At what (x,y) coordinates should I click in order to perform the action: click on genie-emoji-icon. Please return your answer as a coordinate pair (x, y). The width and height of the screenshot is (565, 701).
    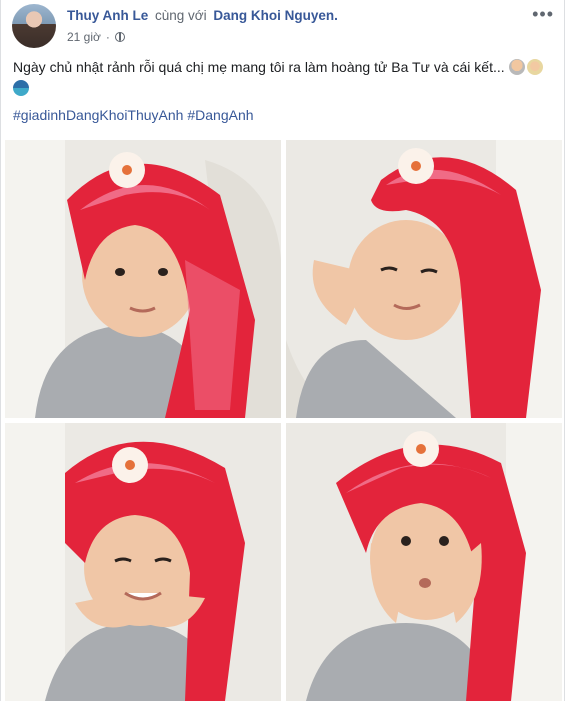
    Looking at the image, I should click on (21, 88).